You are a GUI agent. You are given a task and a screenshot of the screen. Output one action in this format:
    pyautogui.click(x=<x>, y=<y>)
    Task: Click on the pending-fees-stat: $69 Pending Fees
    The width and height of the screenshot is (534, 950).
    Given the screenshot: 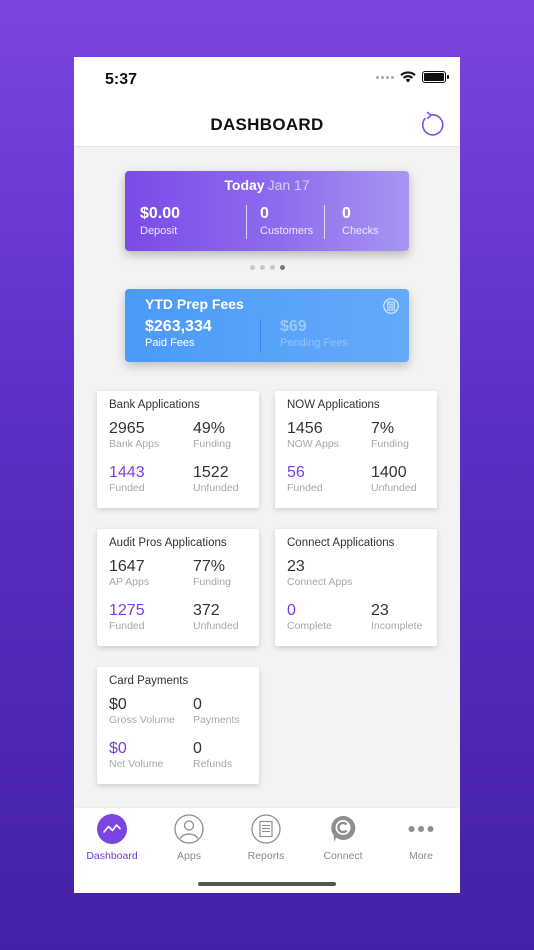 What is the action you would take?
    pyautogui.click(x=314, y=333)
    